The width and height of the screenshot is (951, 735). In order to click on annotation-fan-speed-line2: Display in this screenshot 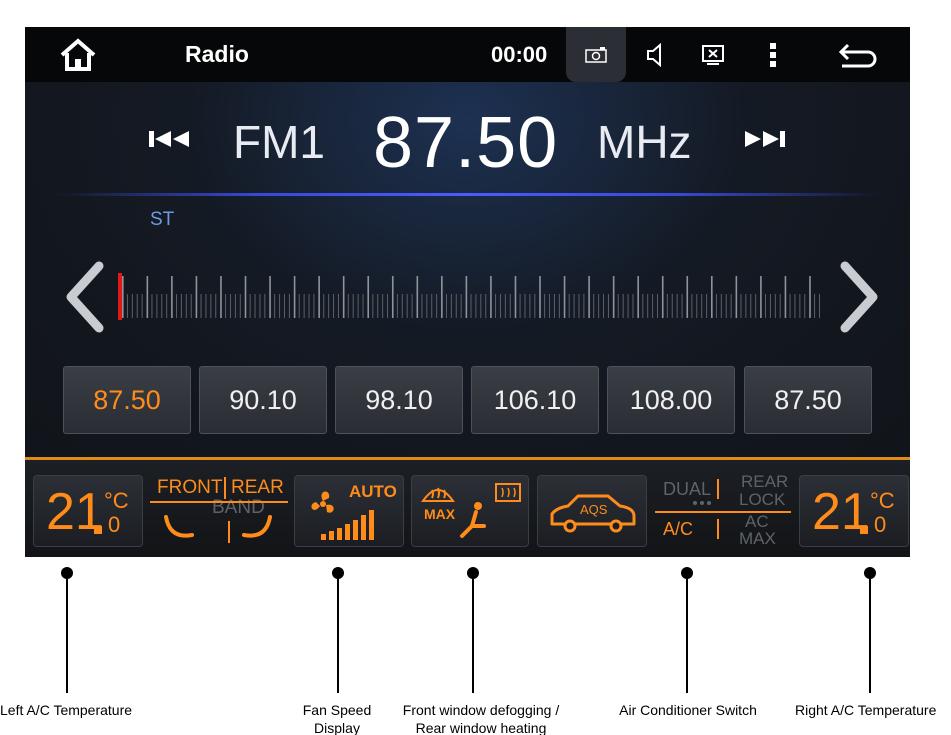, I will do `click(337, 727)`.